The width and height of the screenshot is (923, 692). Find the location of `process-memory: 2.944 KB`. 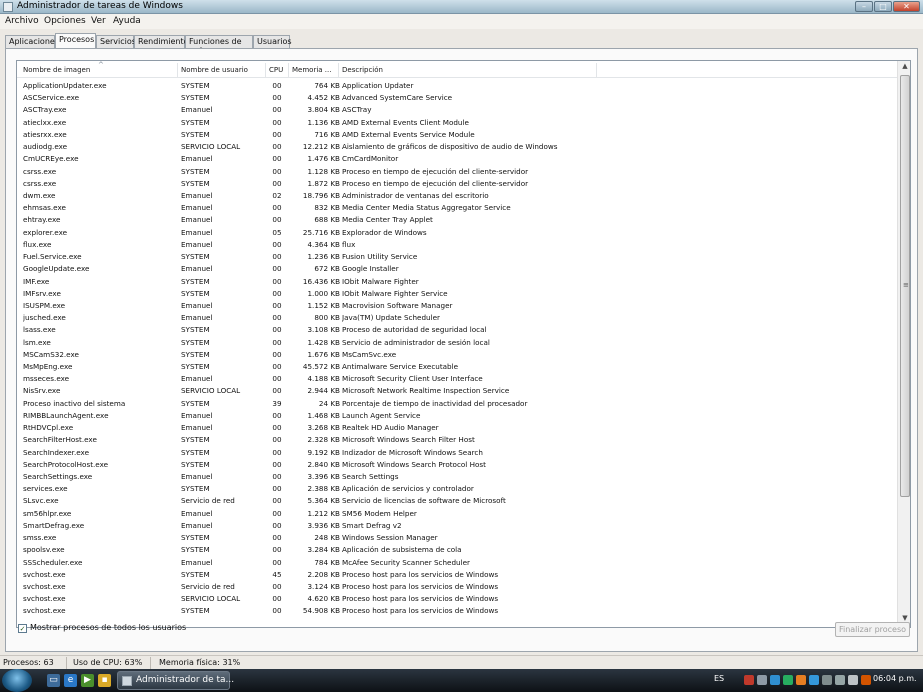

process-memory: 2.944 KB is located at coordinates (323, 391).